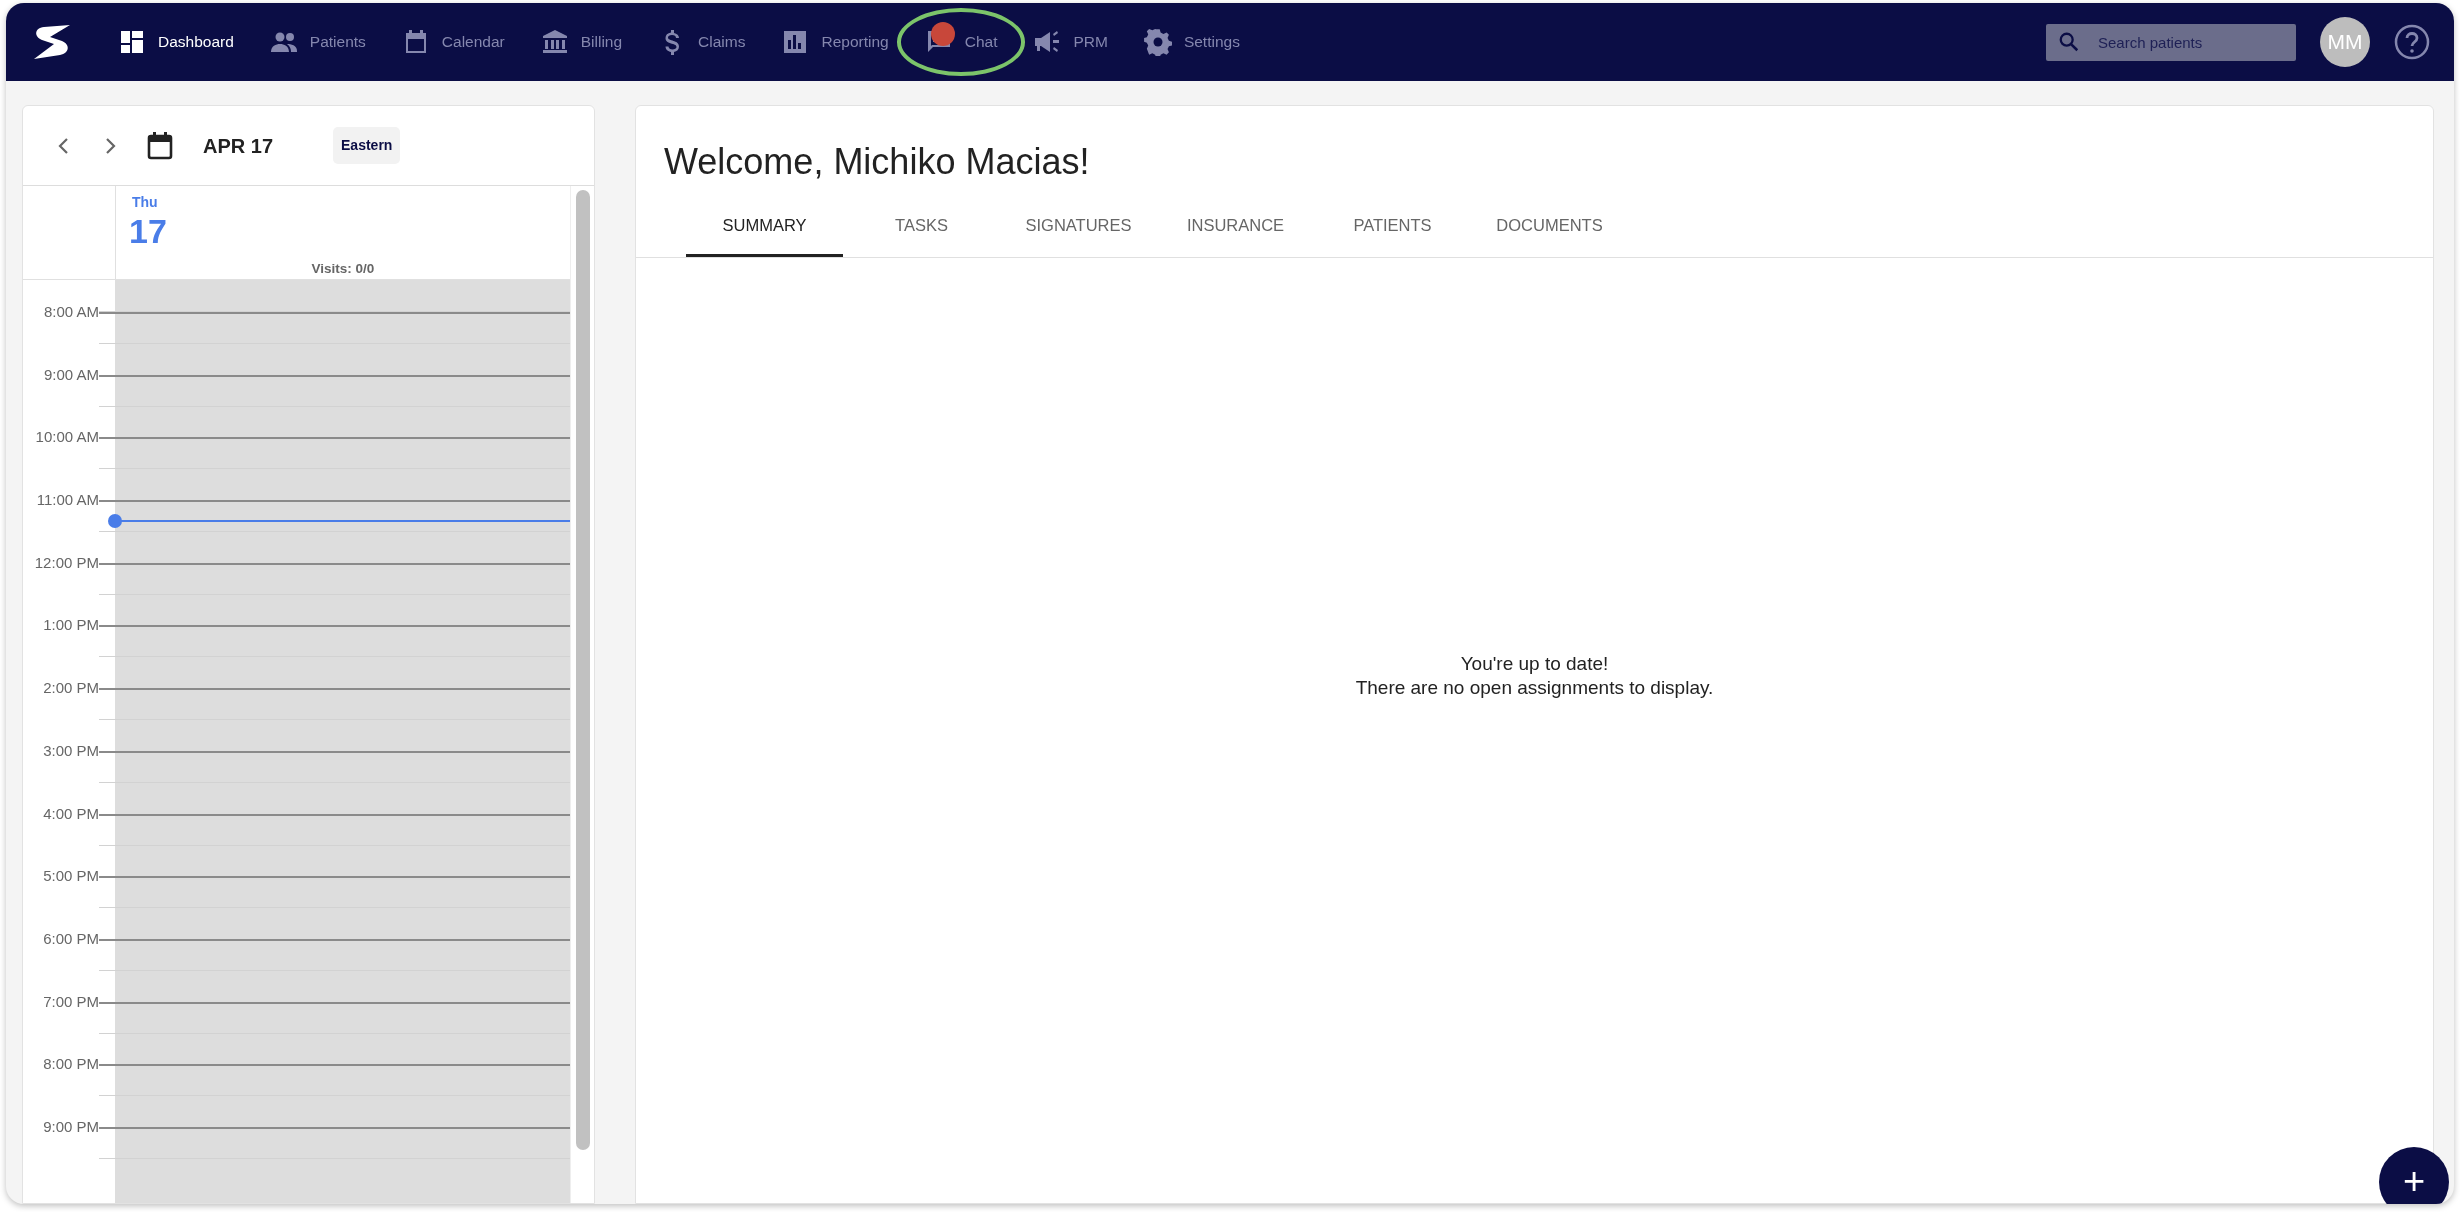 The image size is (2460, 1212). Describe the element at coordinates (921, 227) in the screenshot. I see `tab: TASKS` at that location.